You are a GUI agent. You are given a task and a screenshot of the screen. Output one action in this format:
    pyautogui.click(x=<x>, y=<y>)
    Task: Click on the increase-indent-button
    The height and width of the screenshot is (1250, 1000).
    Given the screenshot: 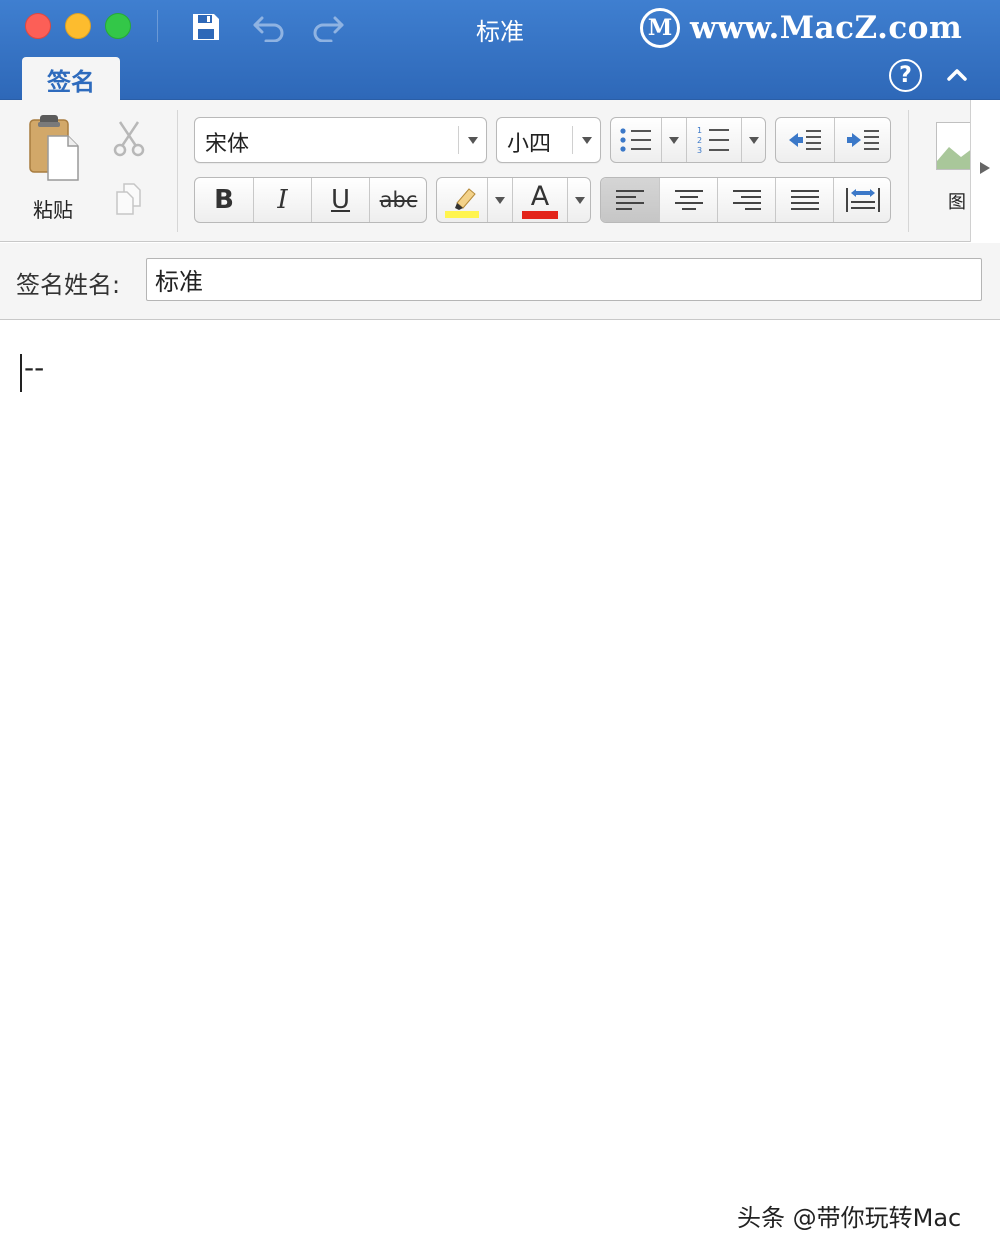 What is the action you would take?
    pyautogui.click(x=862, y=140)
    